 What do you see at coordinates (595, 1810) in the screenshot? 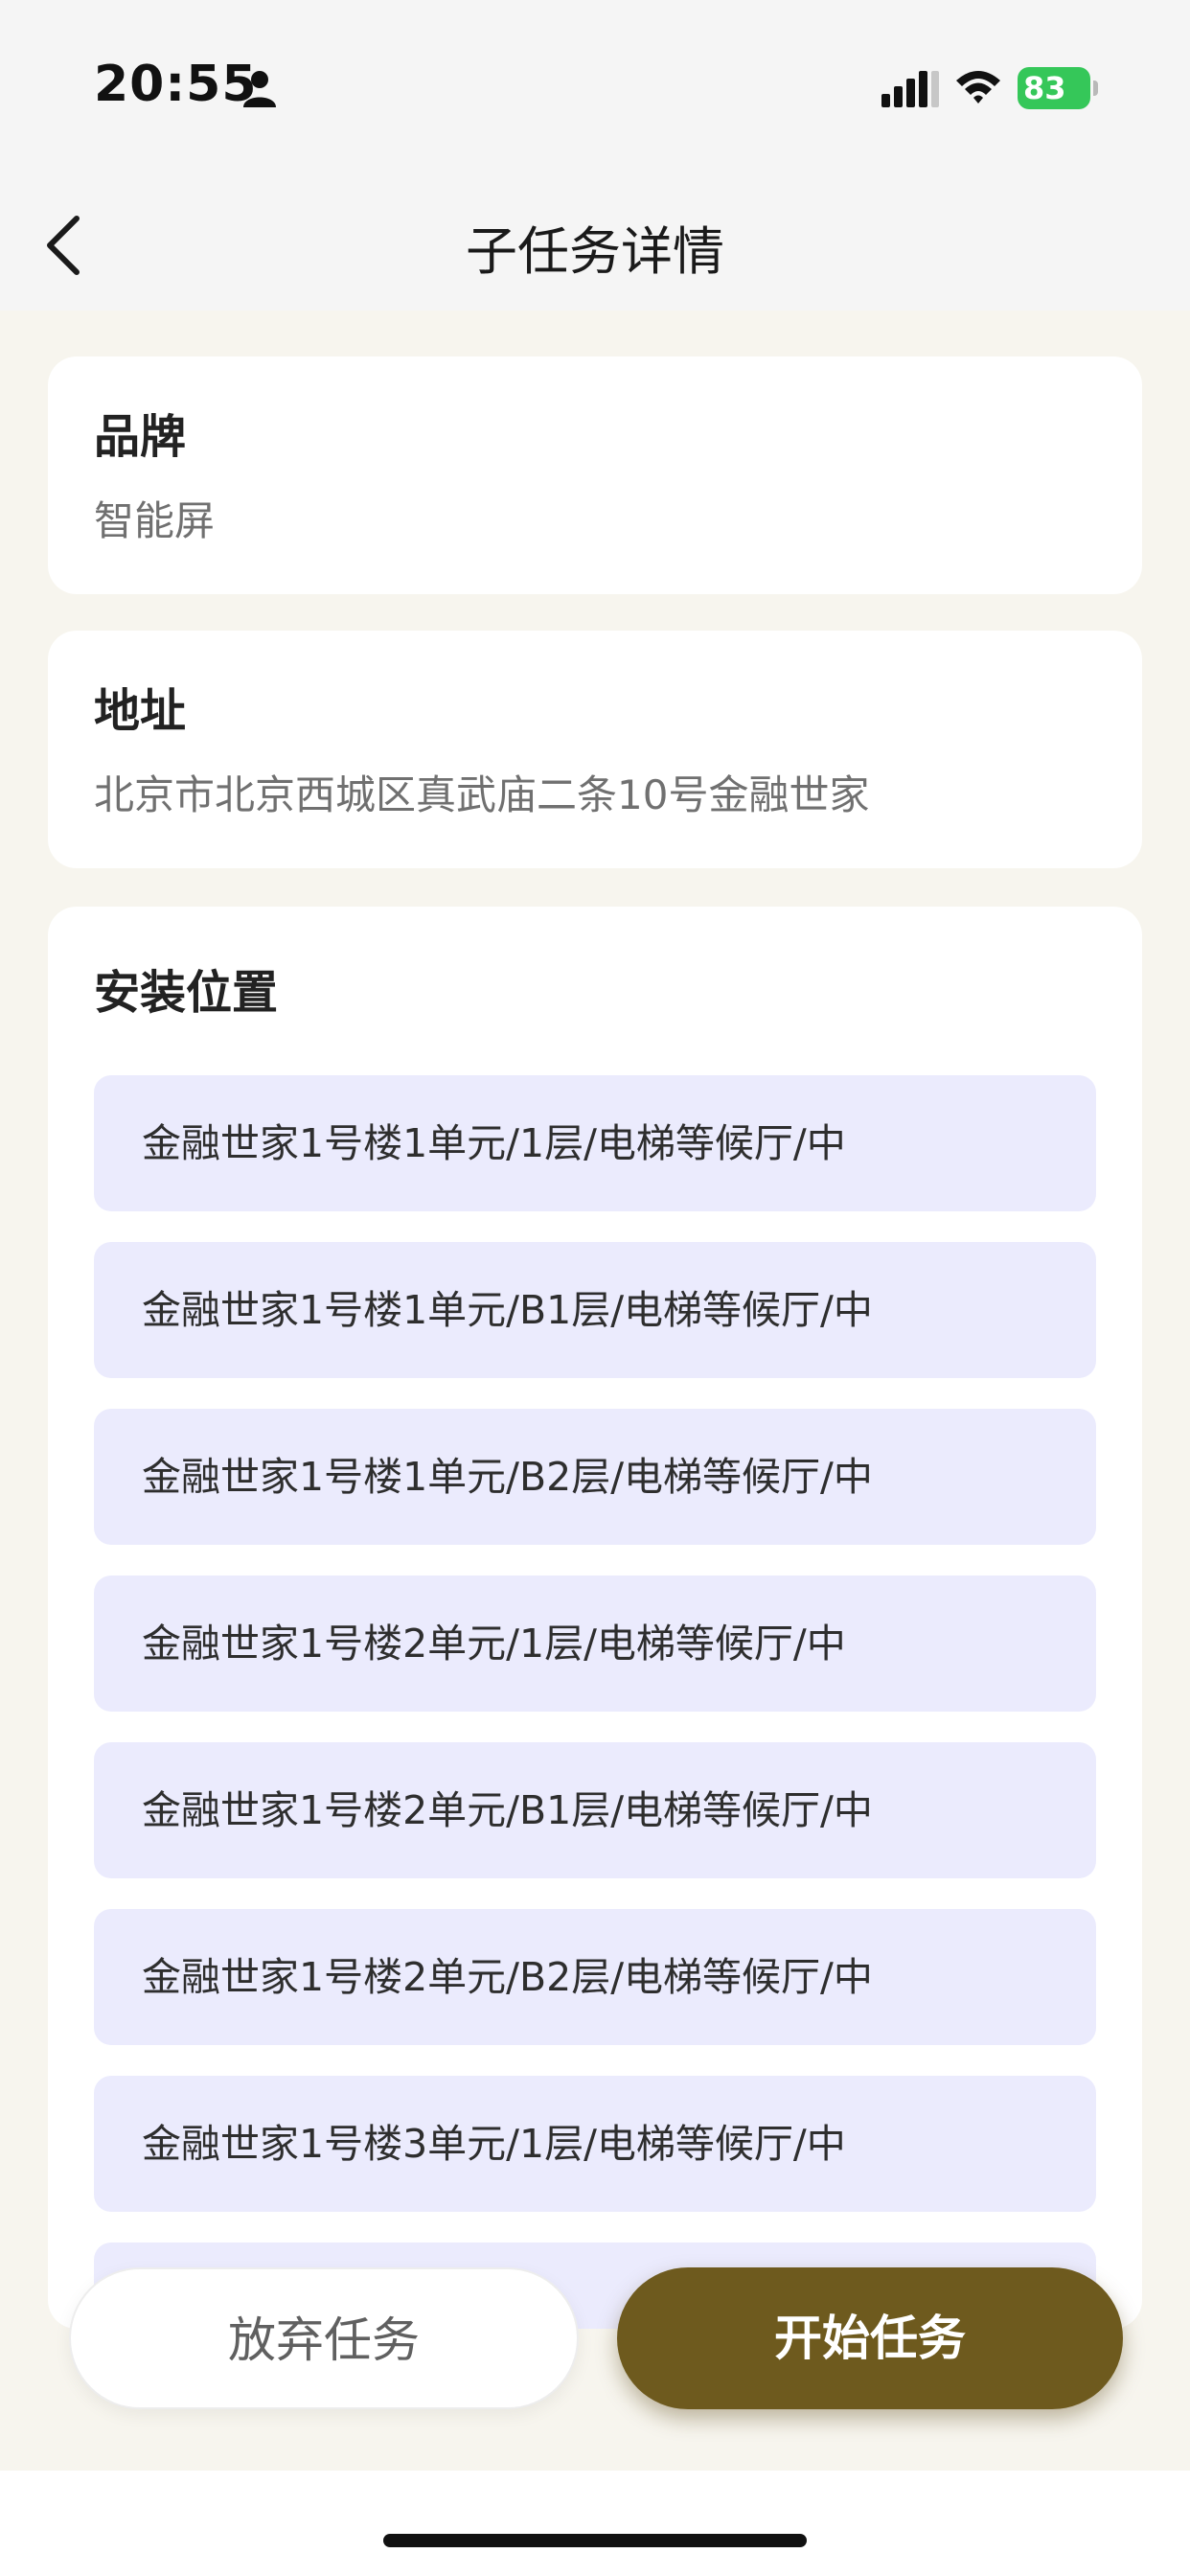
I see `location-item: 金融世家1号楼2单元/B1层/电梯等候厅/中` at bounding box center [595, 1810].